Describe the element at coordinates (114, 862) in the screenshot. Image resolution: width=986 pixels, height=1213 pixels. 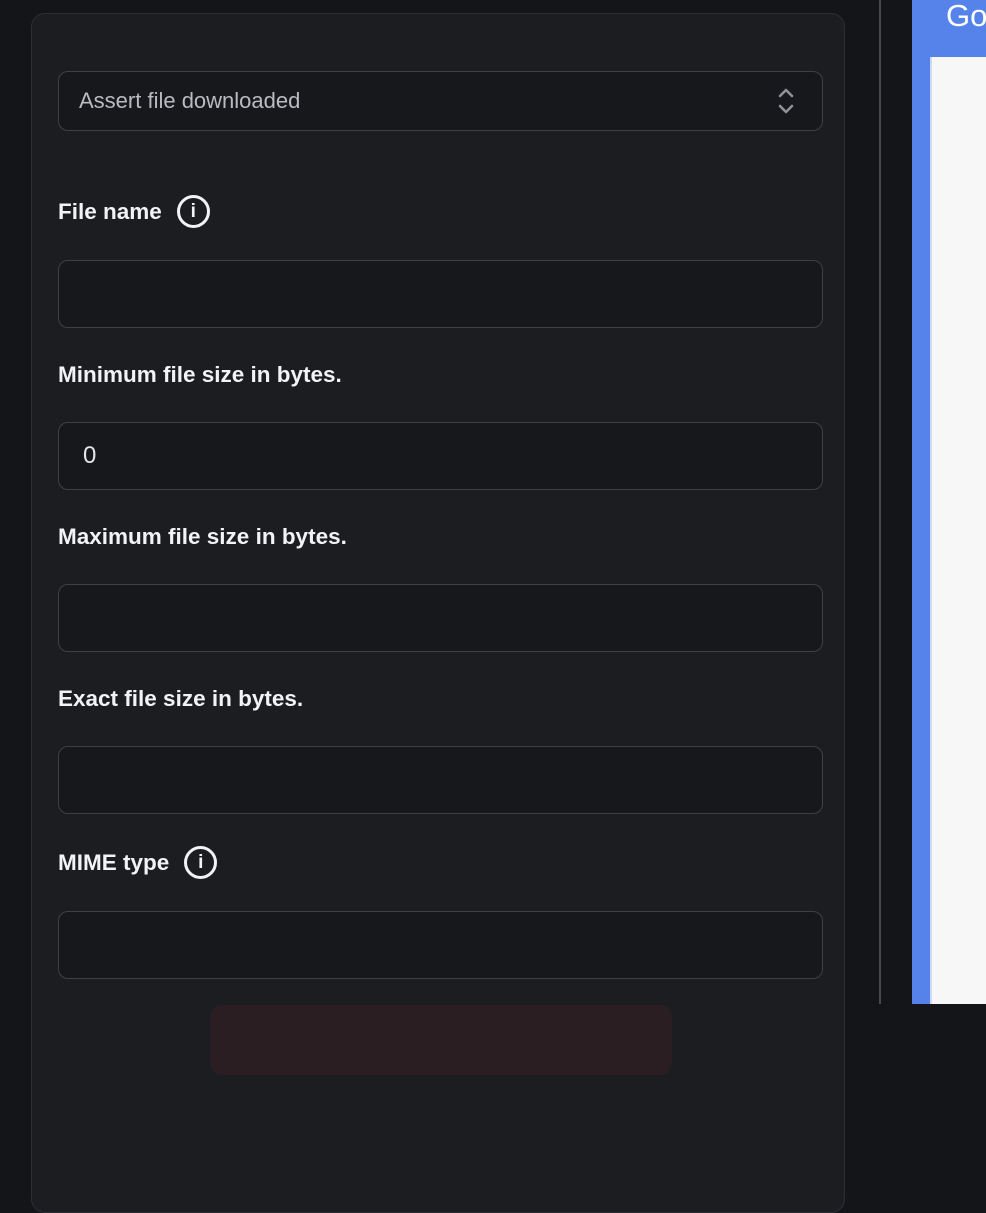
I see `field-label-text: MIME type` at that location.